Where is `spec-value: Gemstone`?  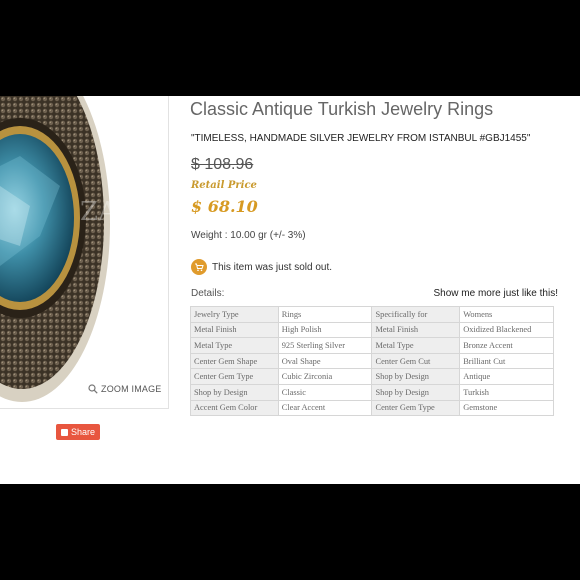
spec-value: Gemstone is located at coordinates (506, 408).